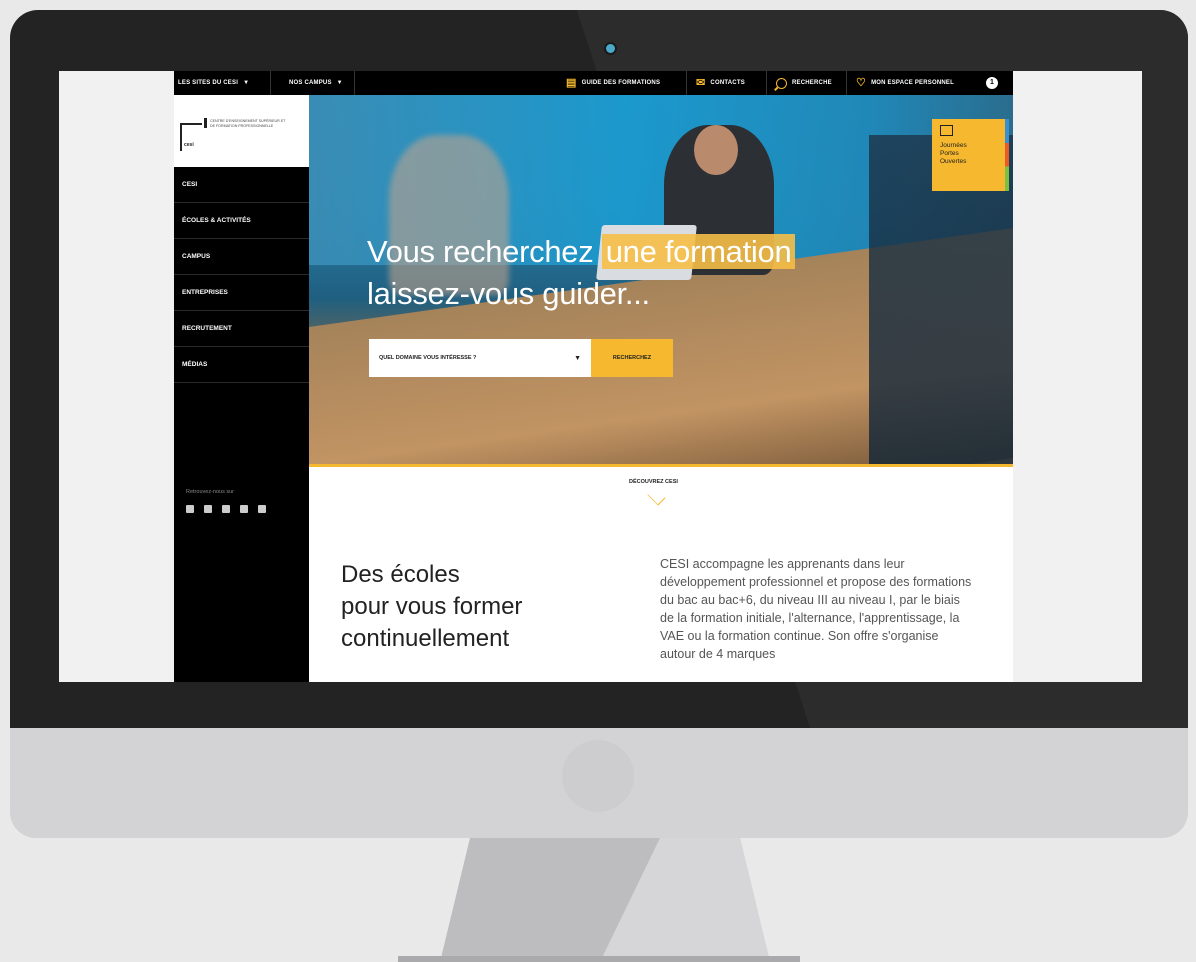 Image resolution: width=1196 pixels, height=962 pixels. Describe the element at coordinates (241, 257) in the screenshot. I see `sidebar-item-campus: CAMPUS` at that location.